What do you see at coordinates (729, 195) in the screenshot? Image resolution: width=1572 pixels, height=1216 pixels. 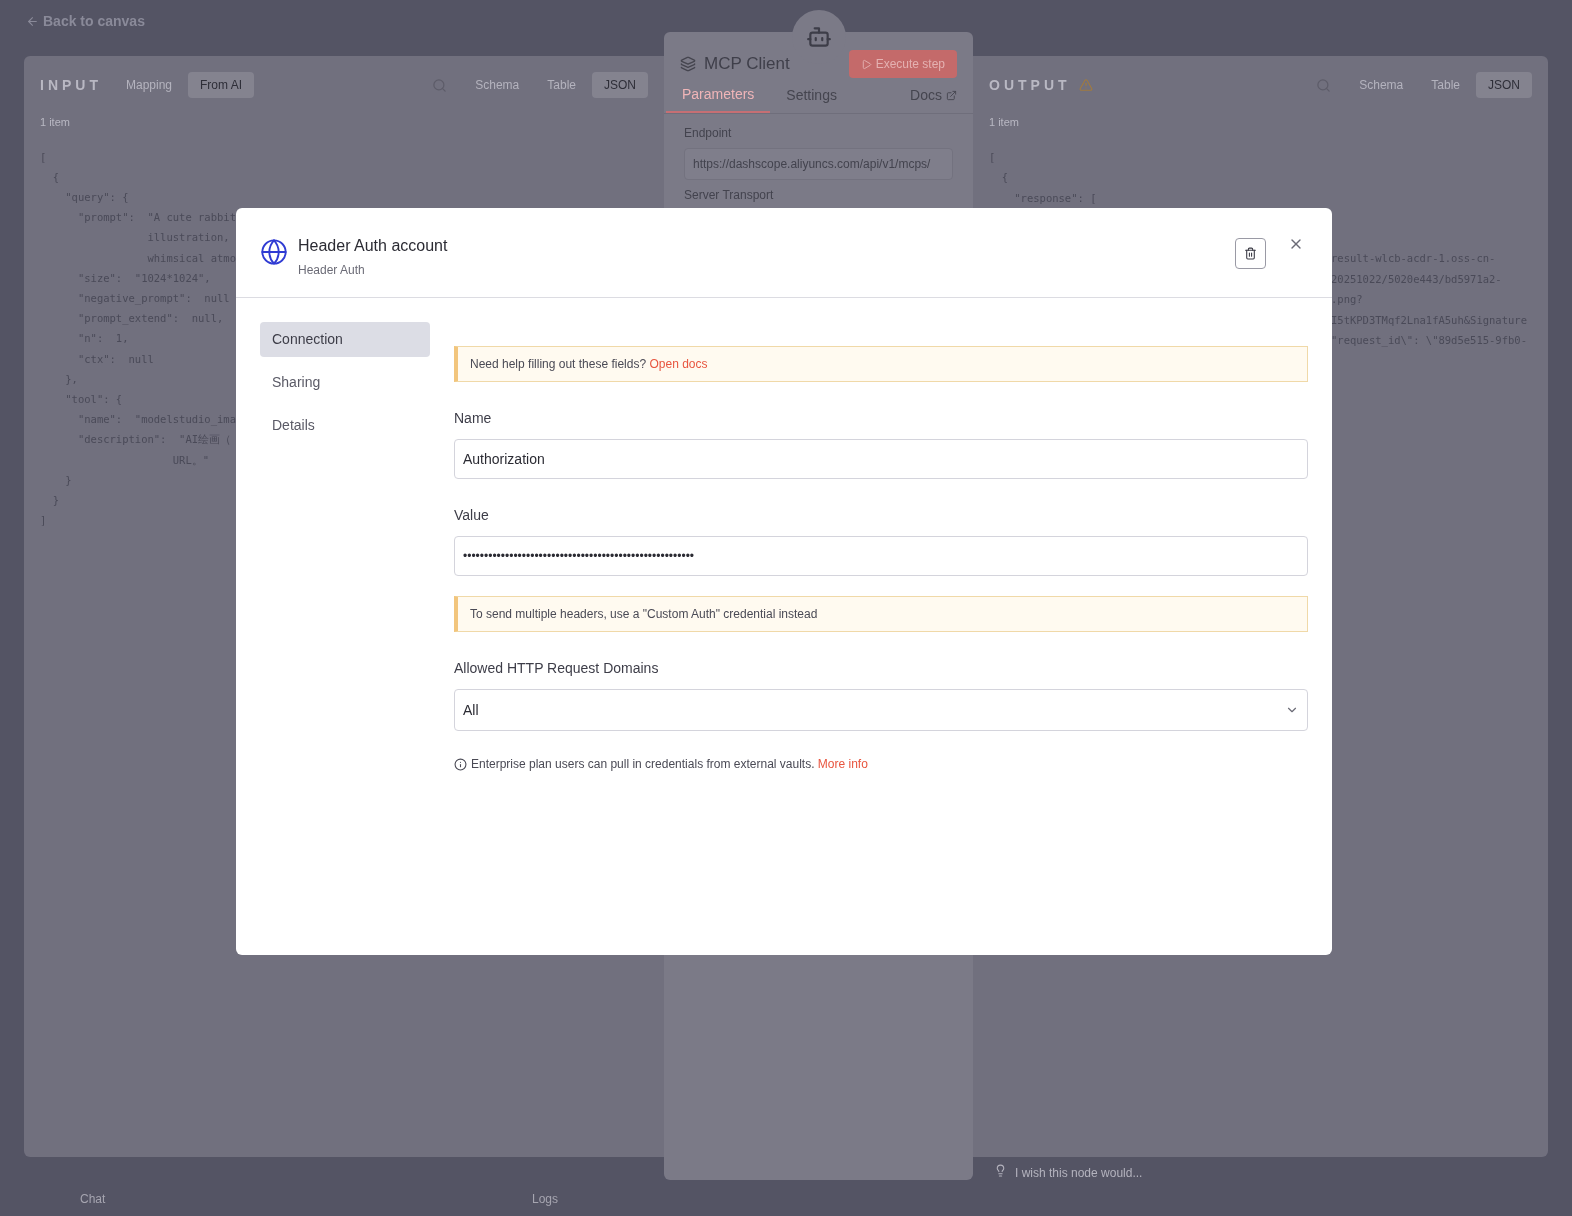 I see `field-label: Server Transport` at bounding box center [729, 195].